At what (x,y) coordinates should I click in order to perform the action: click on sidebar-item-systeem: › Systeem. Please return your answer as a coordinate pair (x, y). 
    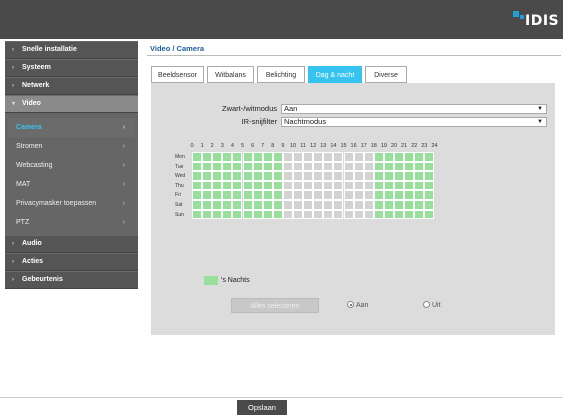
    Looking at the image, I should click on (71, 68).